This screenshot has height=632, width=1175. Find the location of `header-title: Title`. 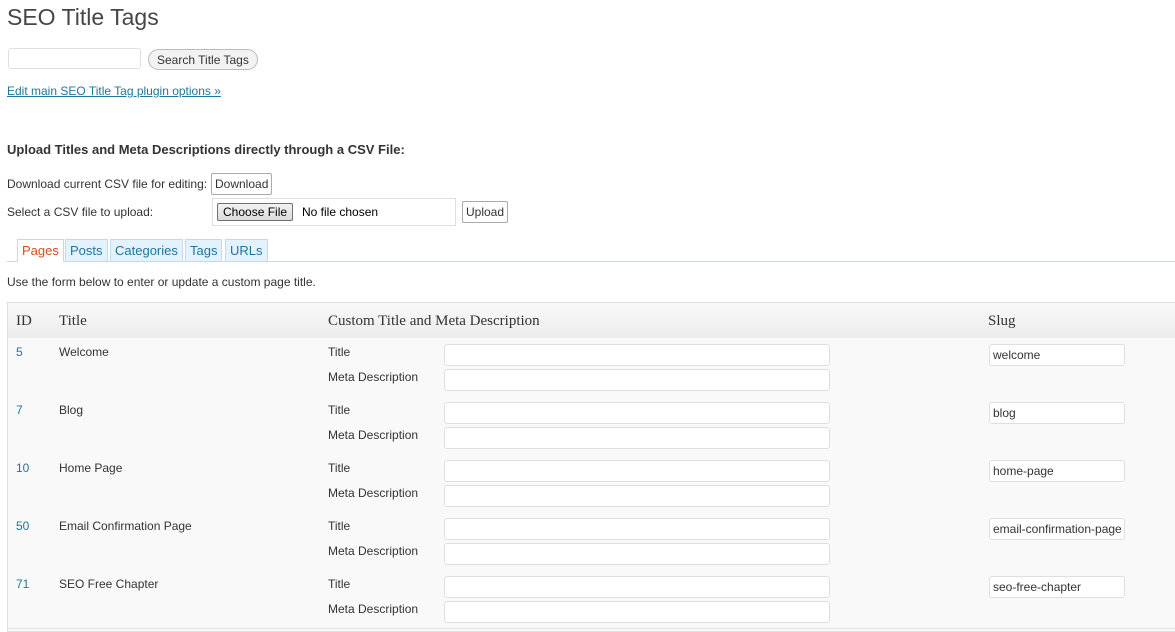

header-title: Title is located at coordinates (73, 321).